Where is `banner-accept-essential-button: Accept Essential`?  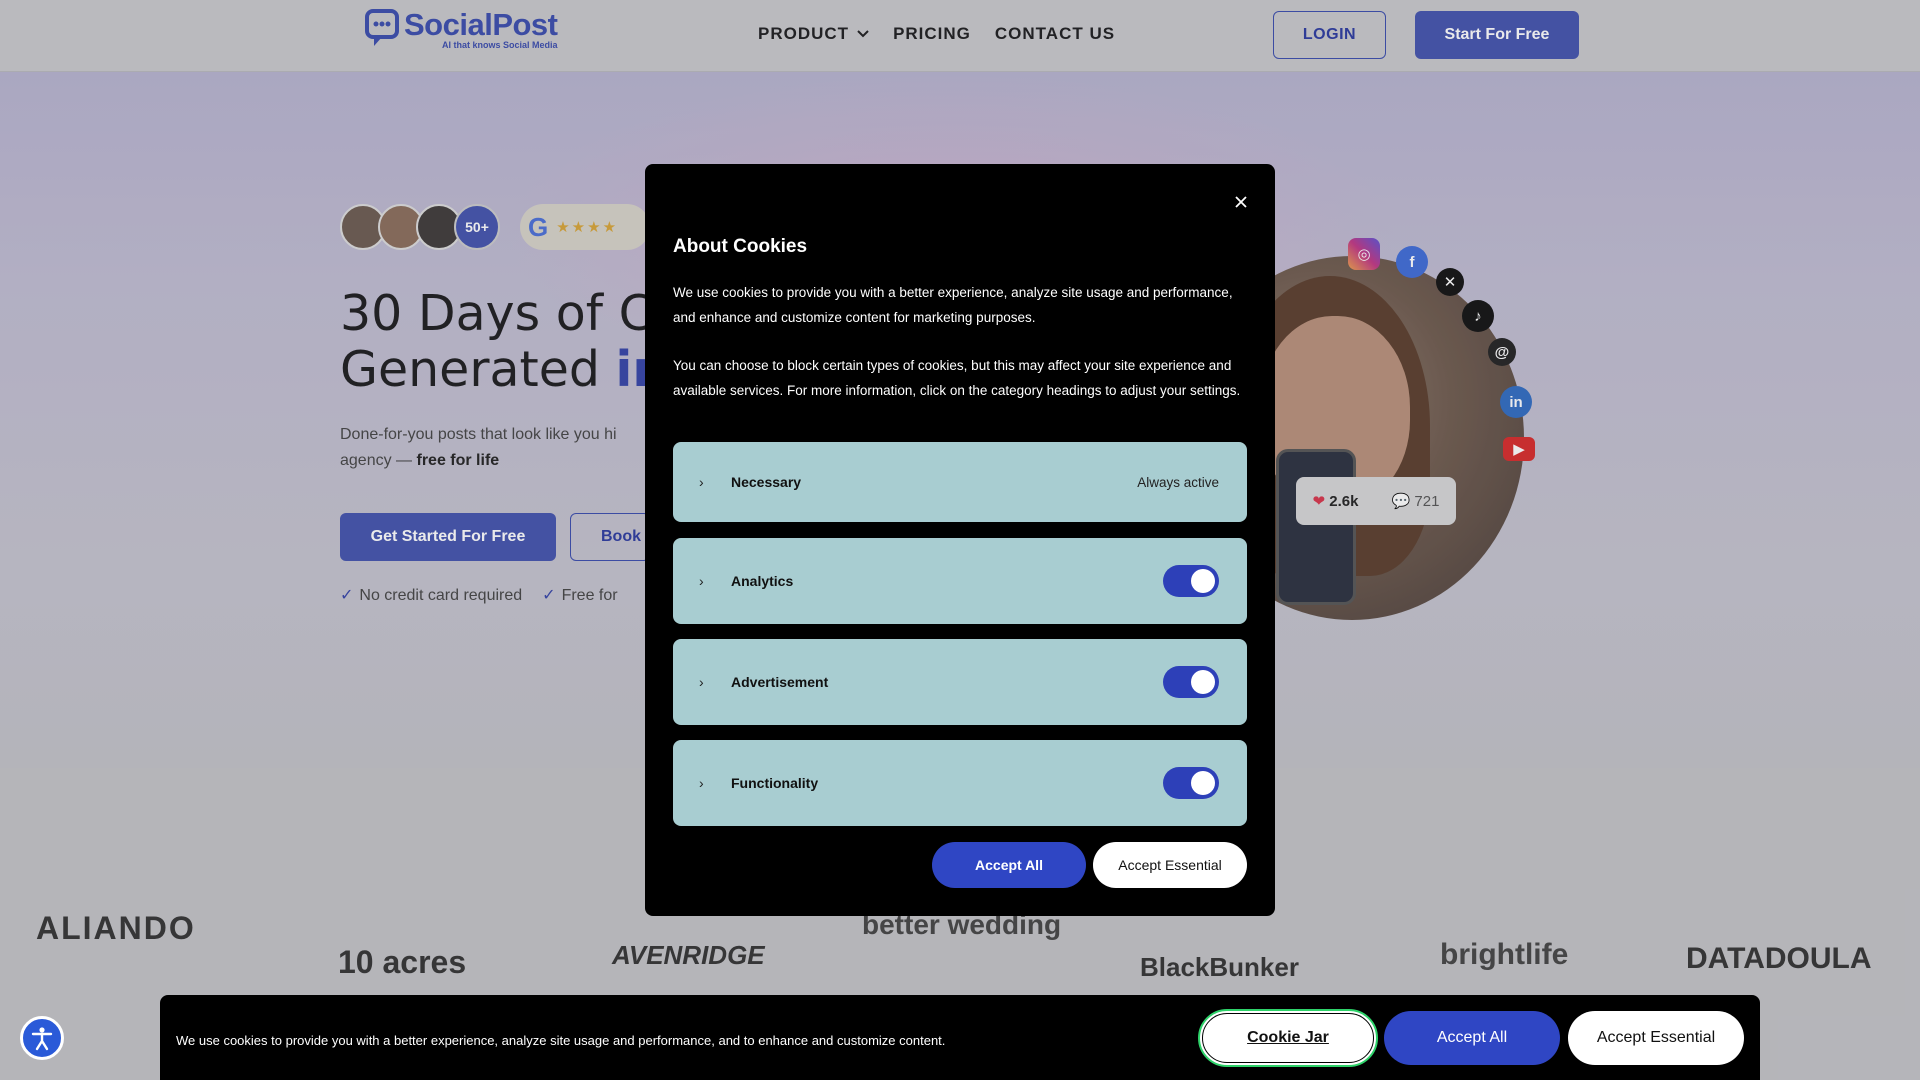 banner-accept-essential-button: Accept Essential is located at coordinates (1656, 1038).